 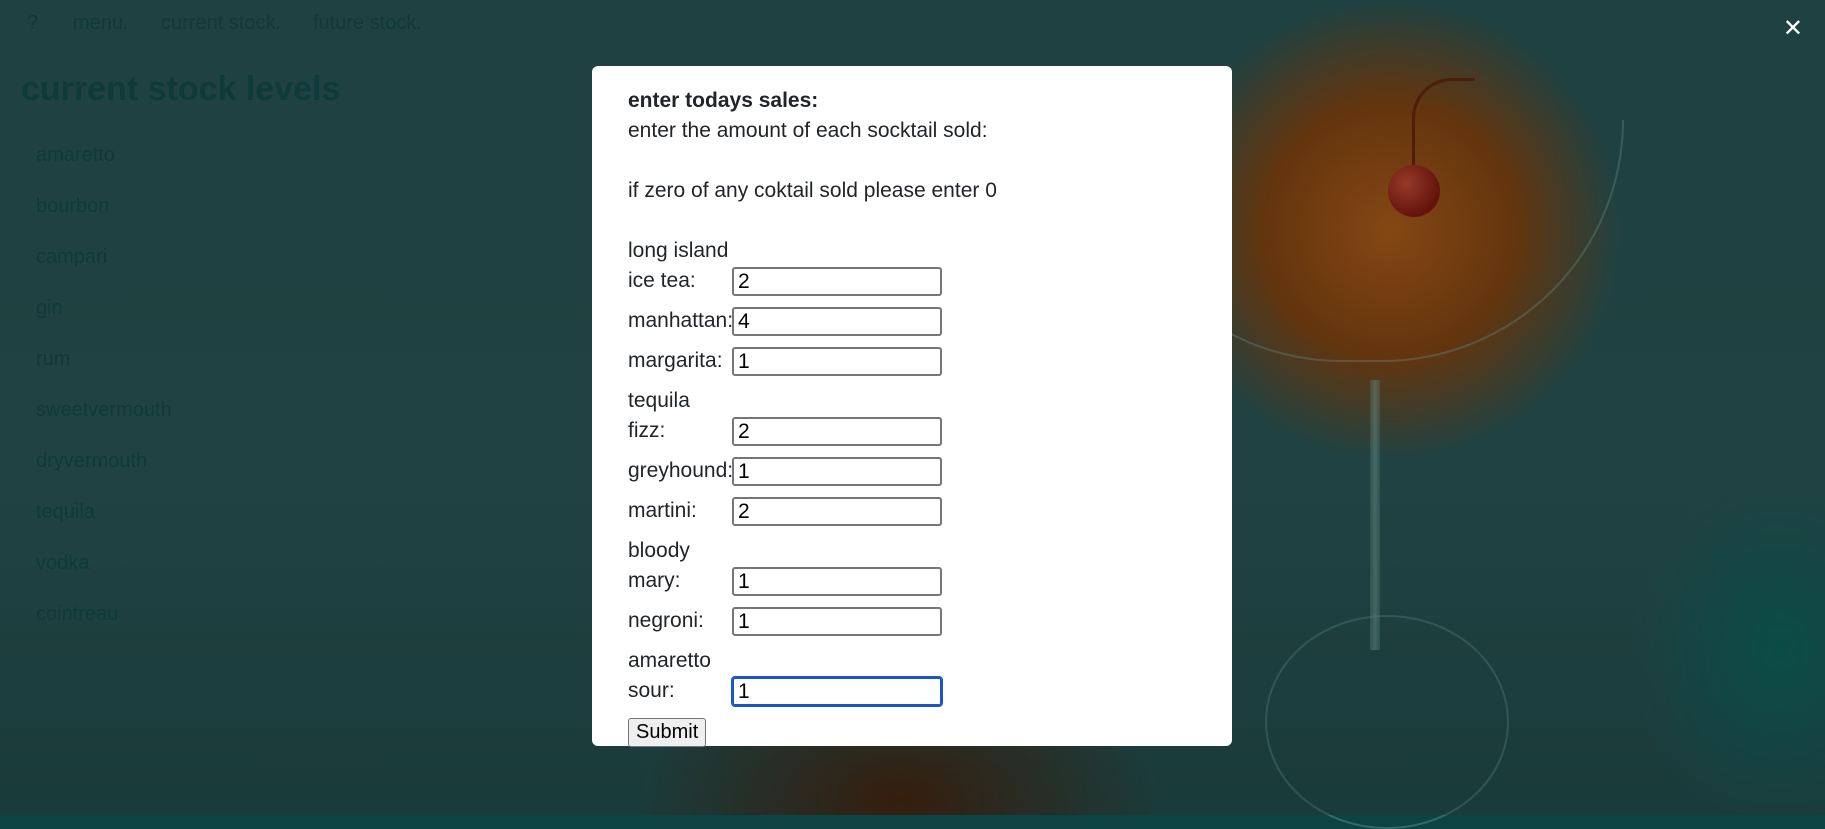 I want to click on tequila-fizz-input, so click(x=837, y=431).